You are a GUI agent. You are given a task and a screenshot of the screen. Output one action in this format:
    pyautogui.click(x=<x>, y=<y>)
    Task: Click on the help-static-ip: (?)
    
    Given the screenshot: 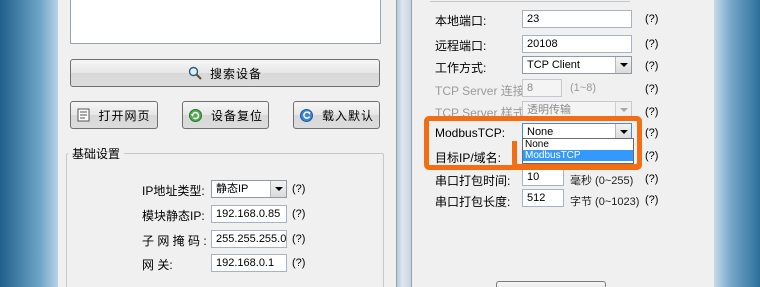 What is the action you would take?
    pyautogui.click(x=298, y=214)
    